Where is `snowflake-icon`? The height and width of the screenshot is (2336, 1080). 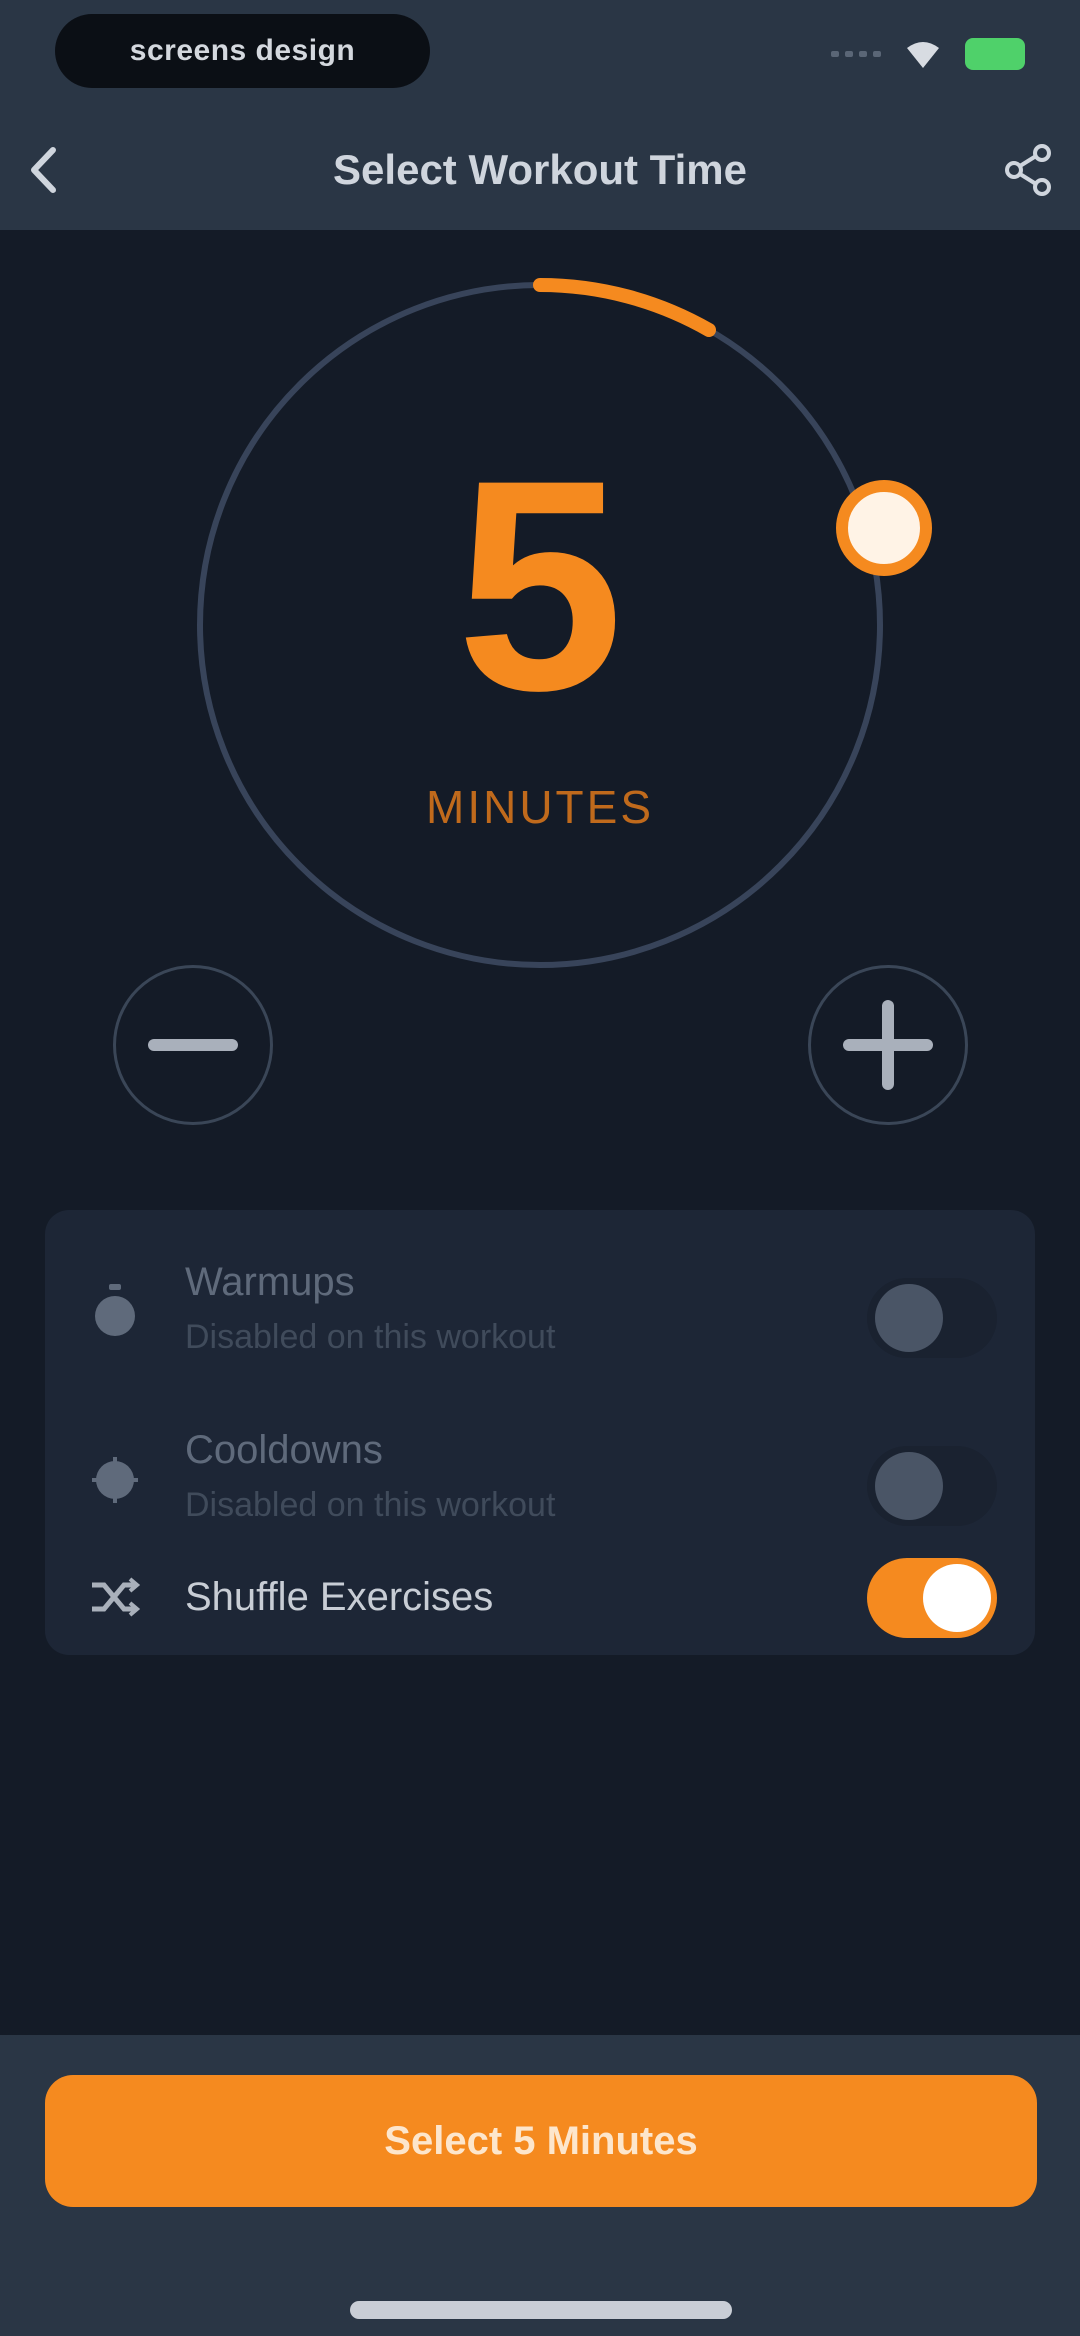
snowflake-icon is located at coordinates (115, 1480).